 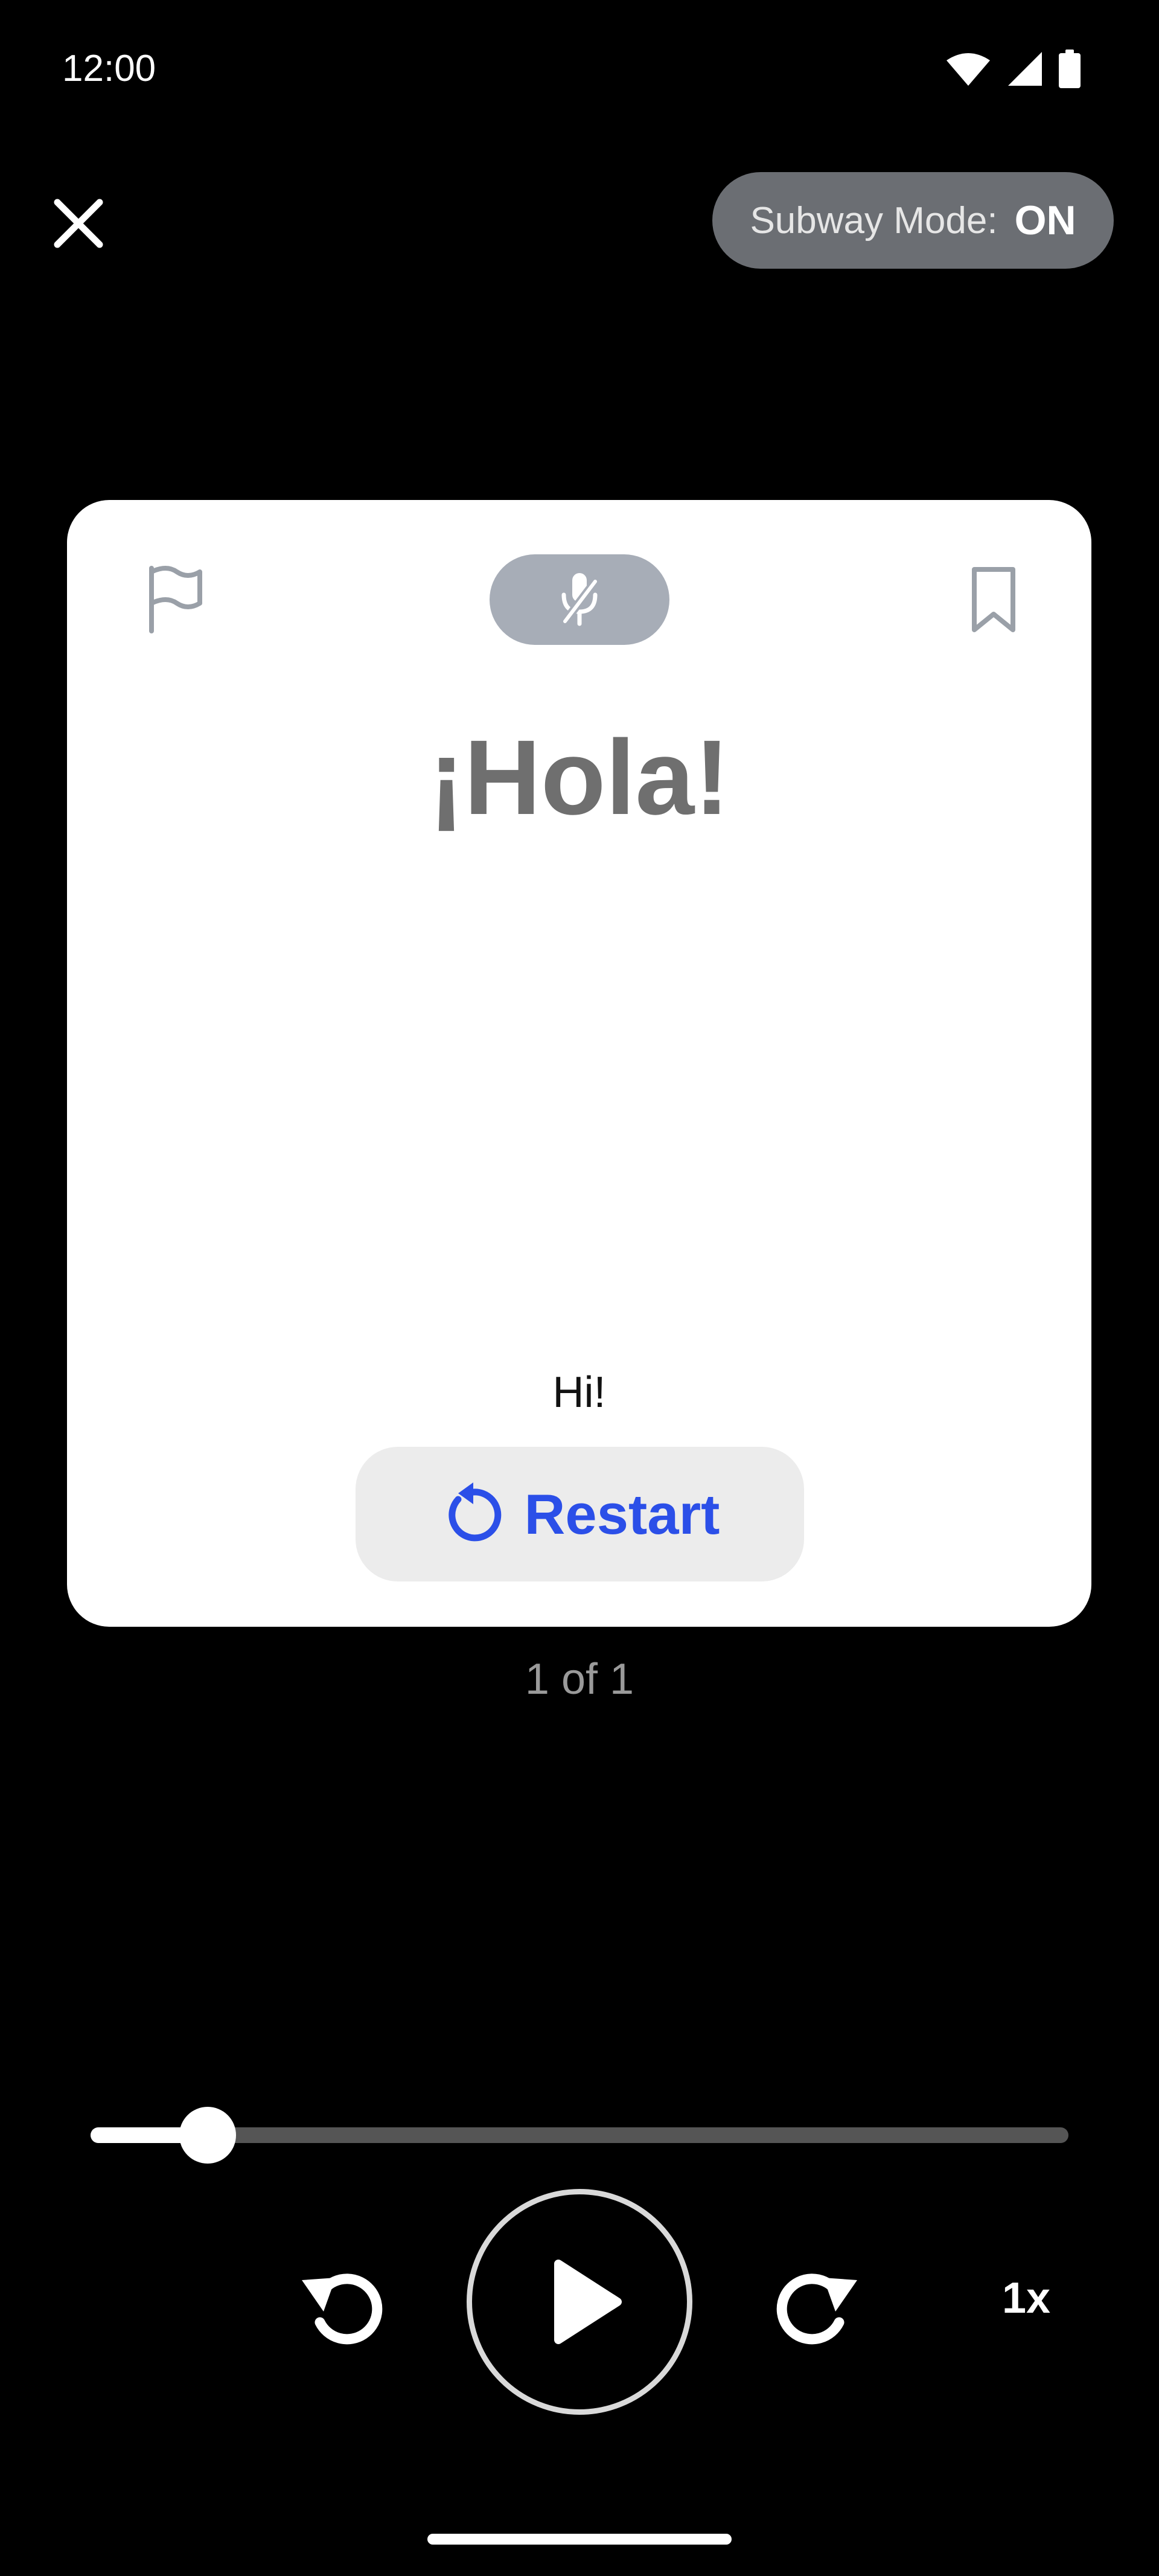 I want to click on mic-toggle-button, so click(x=579, y=599).